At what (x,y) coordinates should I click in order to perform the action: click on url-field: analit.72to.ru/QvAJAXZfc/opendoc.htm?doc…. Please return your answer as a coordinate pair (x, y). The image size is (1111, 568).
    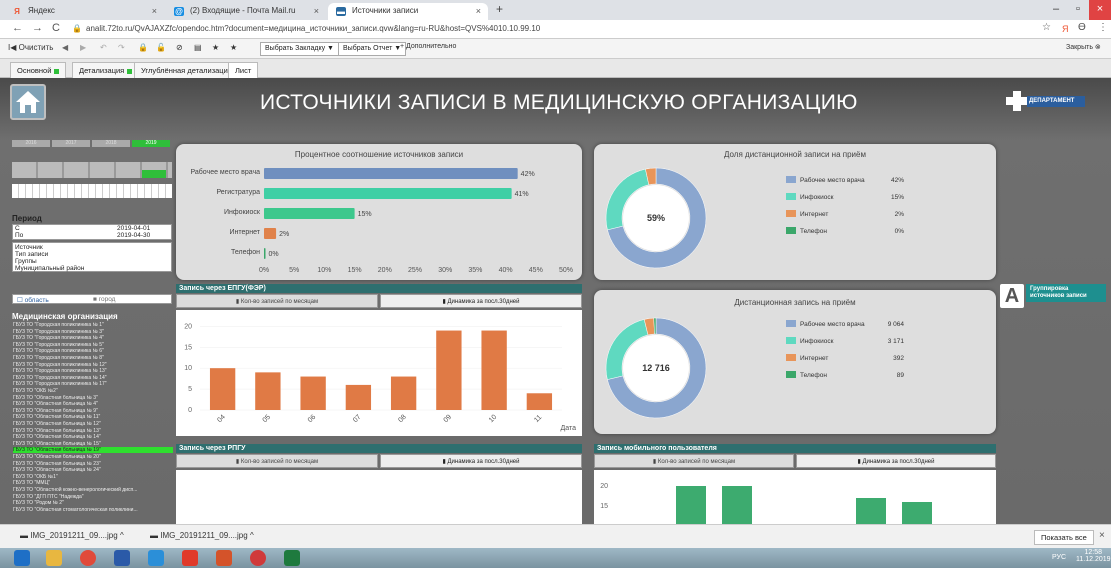
    Looking at the image, I should click on (313, 28).